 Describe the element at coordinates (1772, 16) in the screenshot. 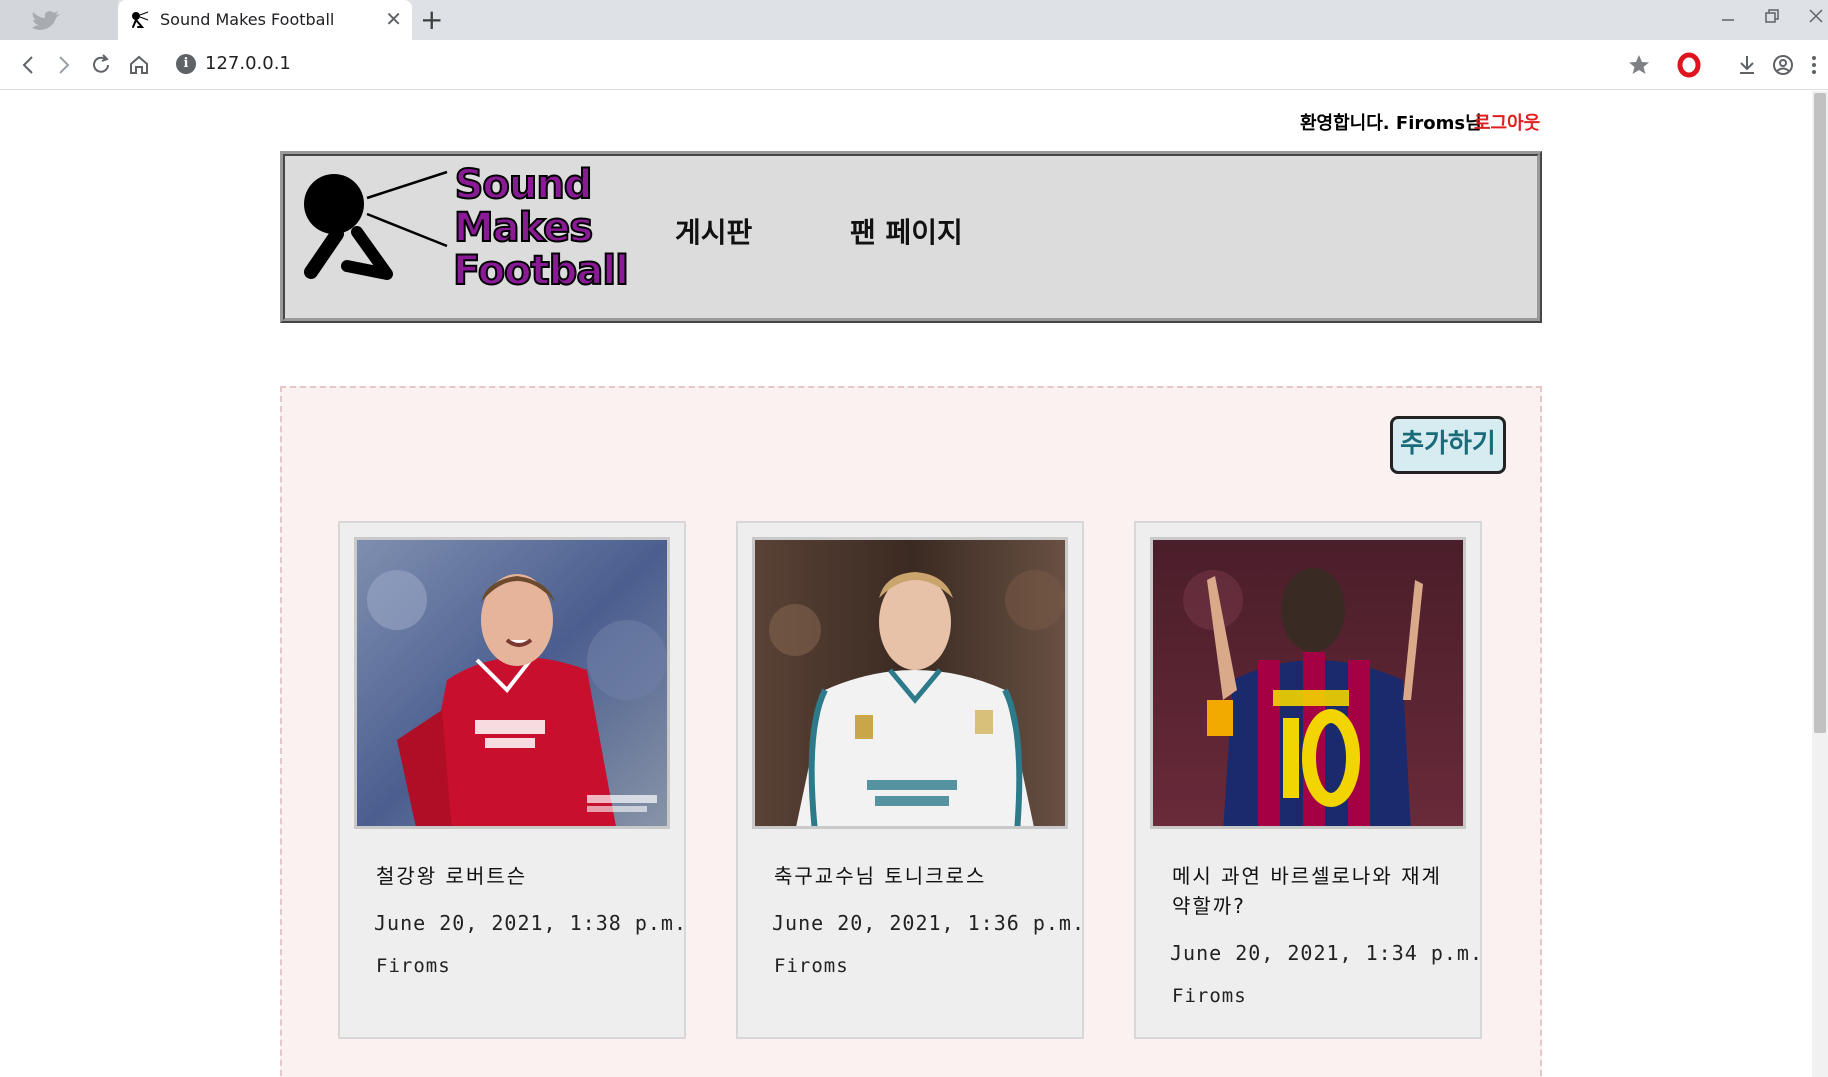

I see `restore-icon` at that location.